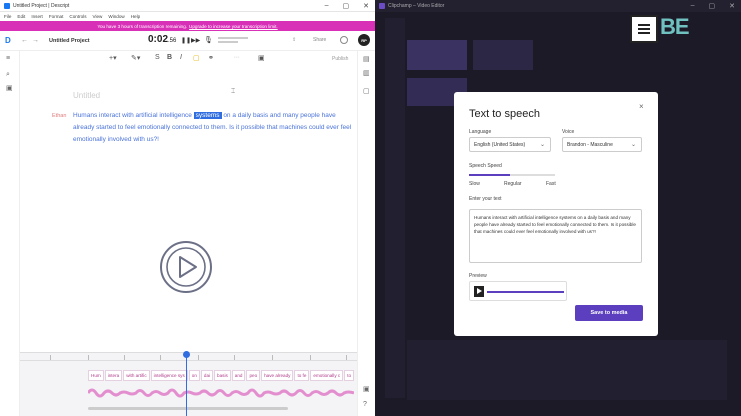  I want to click on menu-format: Format, so click(56, 16).